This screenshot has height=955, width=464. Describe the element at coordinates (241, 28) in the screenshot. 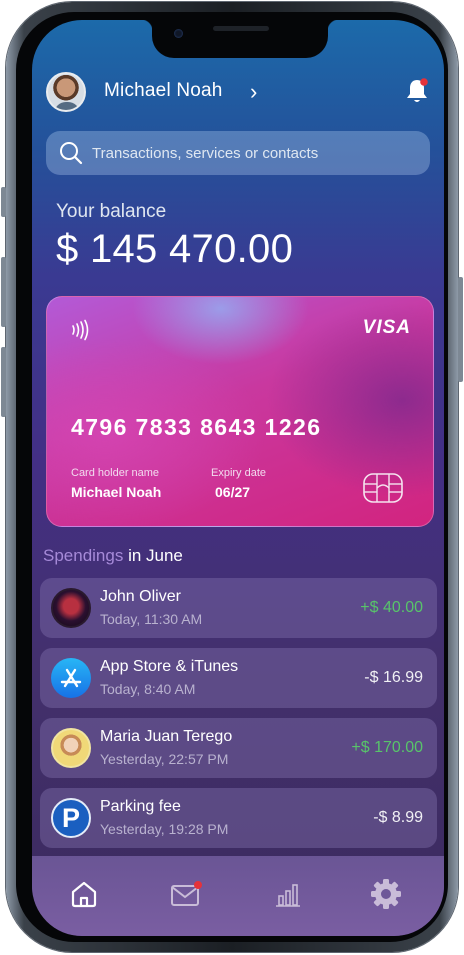

I see `speaker-grille` at that location.